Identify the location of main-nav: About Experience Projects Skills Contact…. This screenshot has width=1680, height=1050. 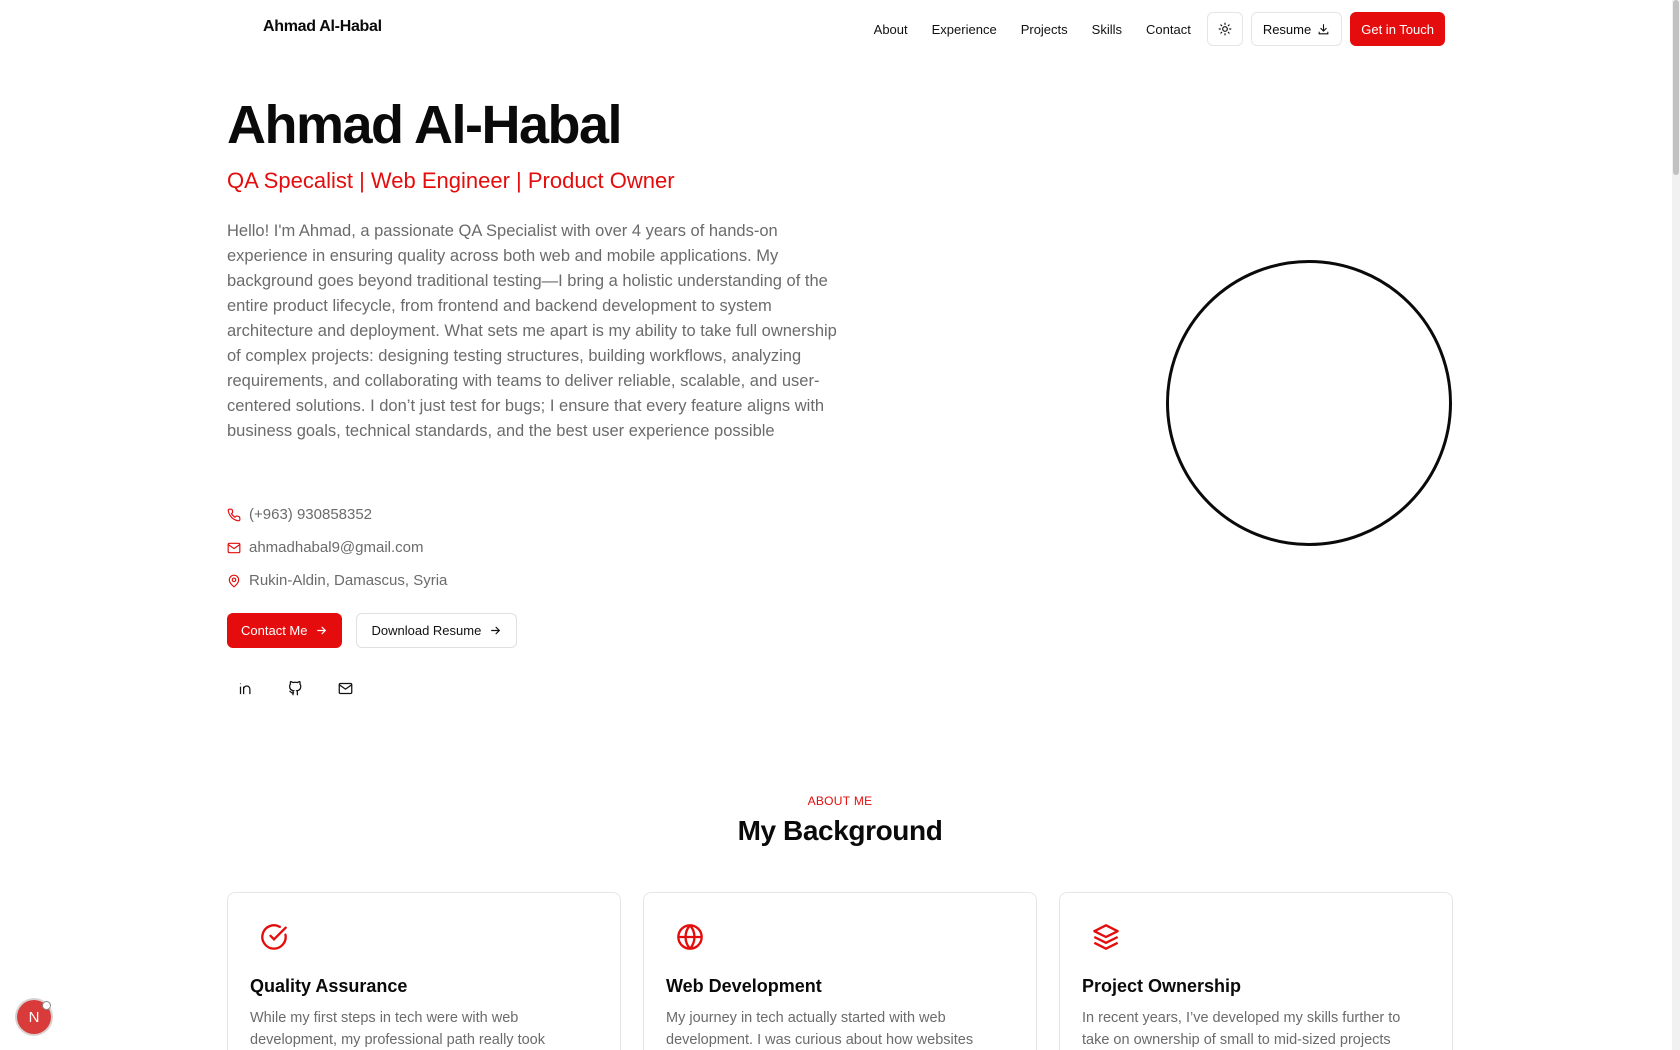
(1153, 29).